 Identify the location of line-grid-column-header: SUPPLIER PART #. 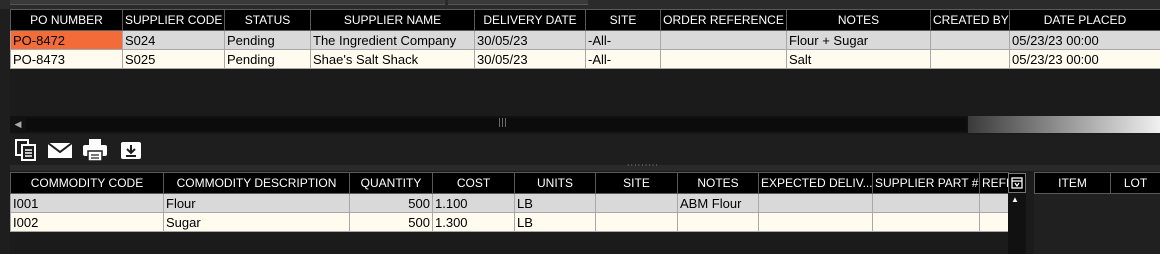
(926, 183).